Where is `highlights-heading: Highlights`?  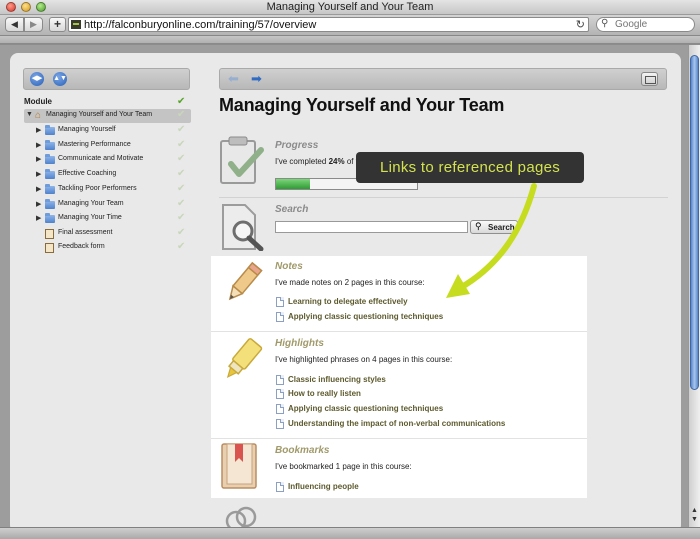 highlights-heading: Highlights is located at coordinates (299, 343).